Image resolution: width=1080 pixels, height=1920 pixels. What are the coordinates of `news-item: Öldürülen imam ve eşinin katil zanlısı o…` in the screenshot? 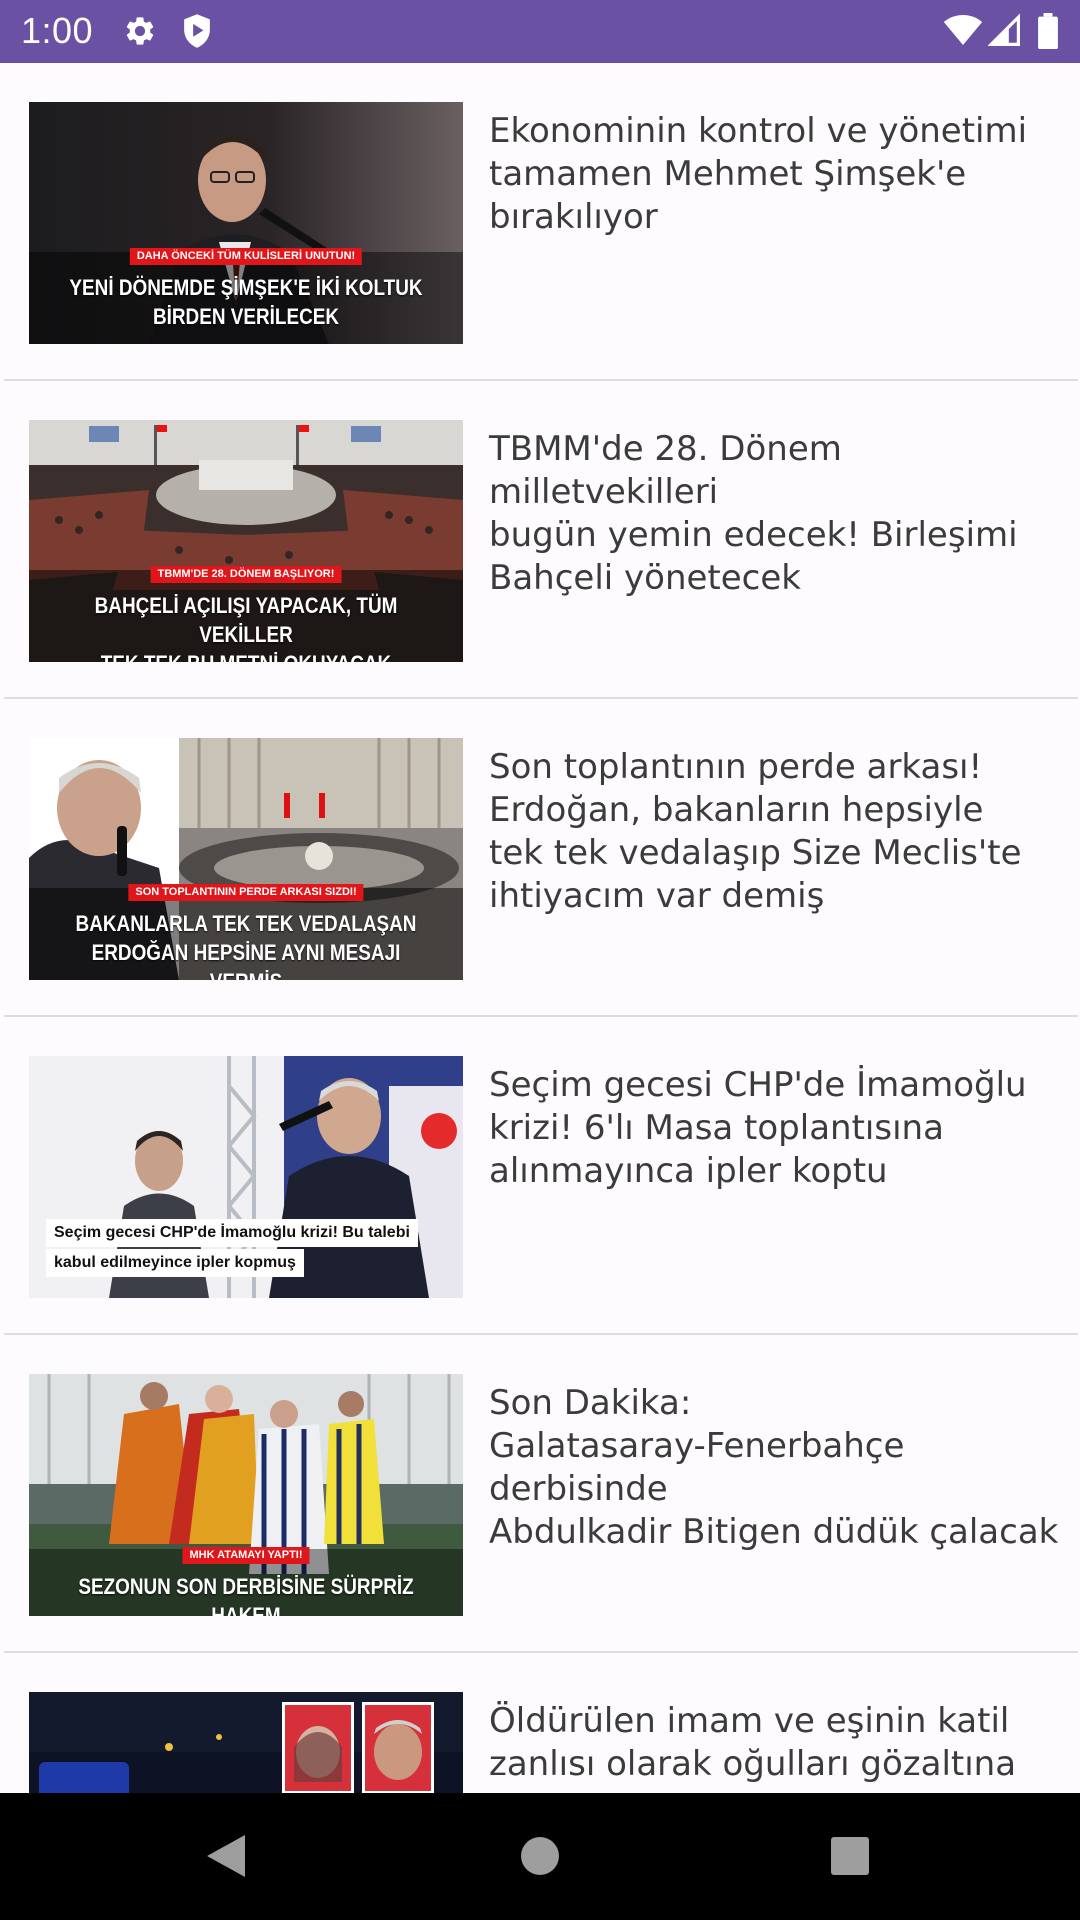 It's located at (540, 1723).